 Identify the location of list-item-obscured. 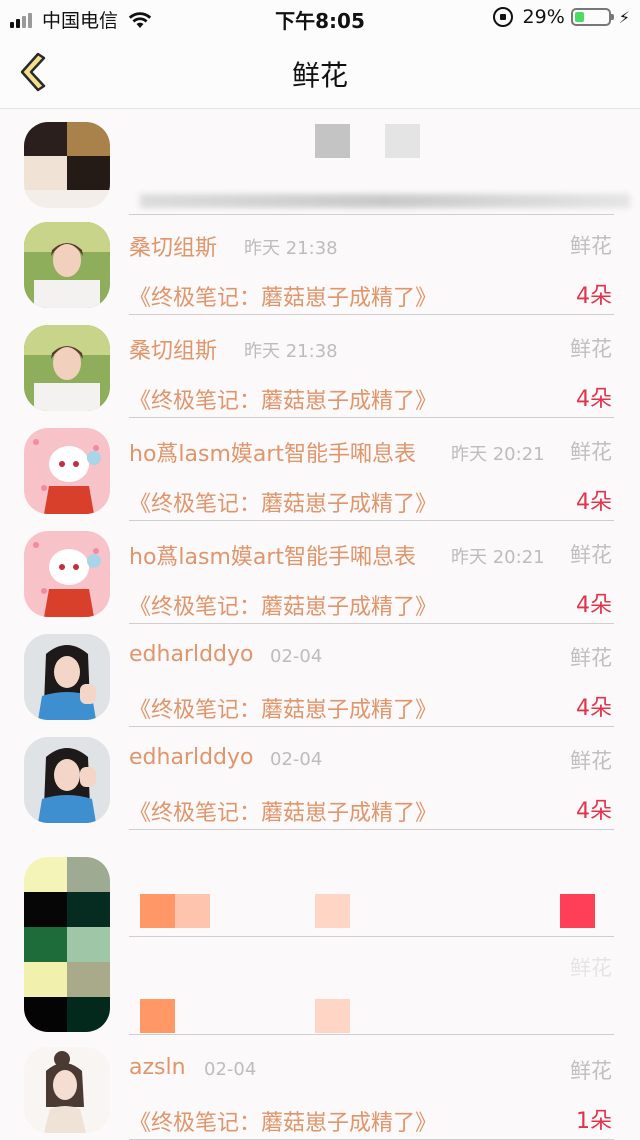
(320, 163).